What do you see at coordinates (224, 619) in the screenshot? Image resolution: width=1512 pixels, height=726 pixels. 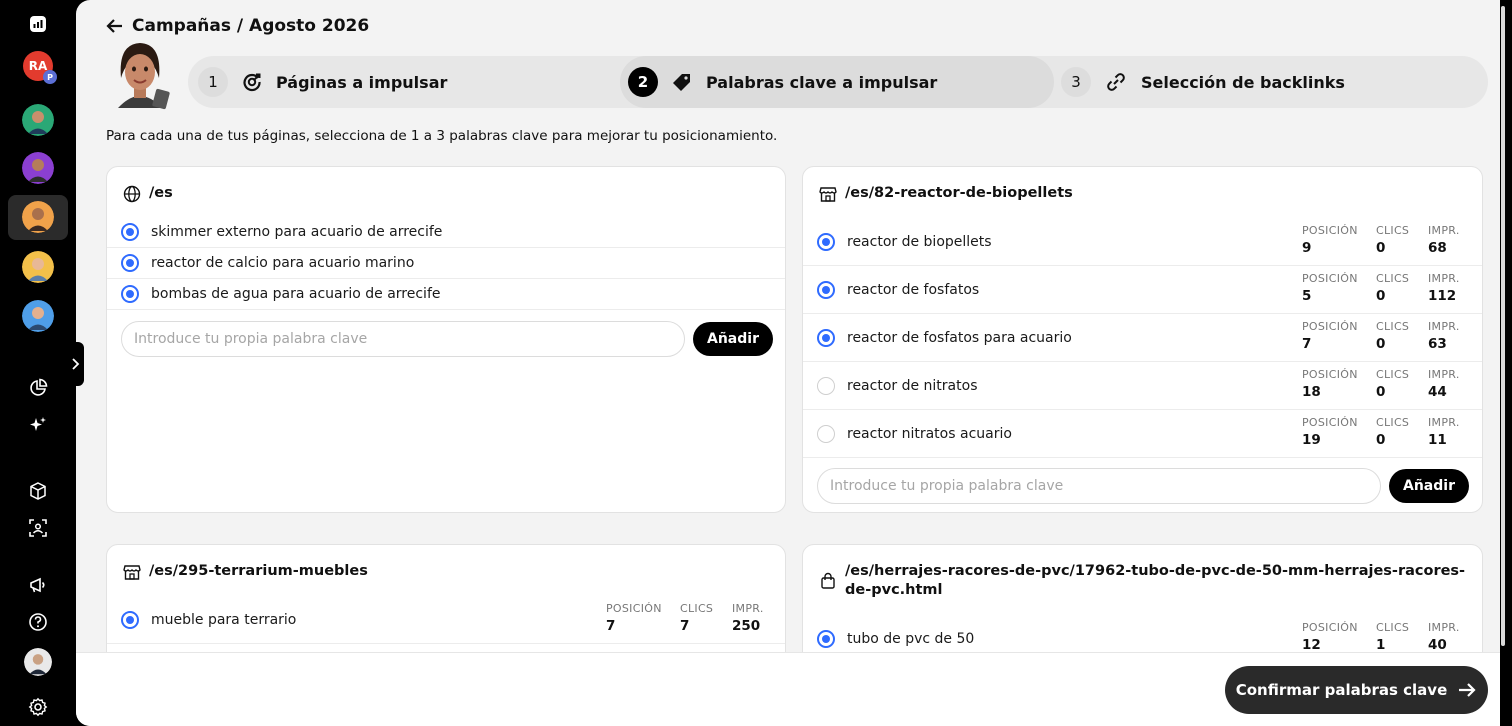 I see `keyword-text: mueble para terrario` at bounding box center [224, 619].